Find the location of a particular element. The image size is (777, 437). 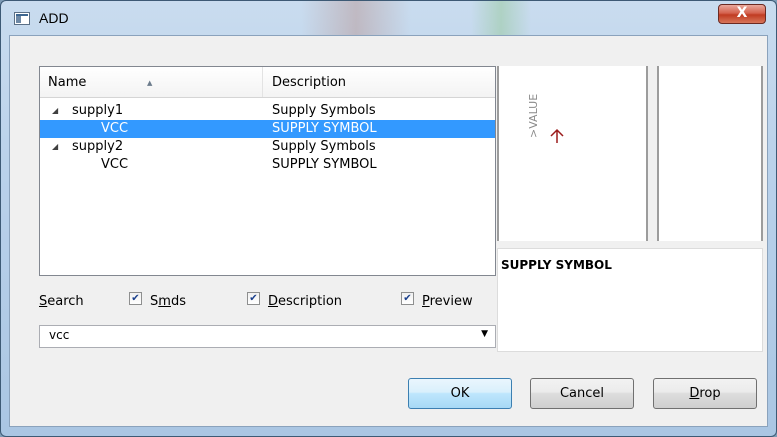

tree-header: Name ▲ Description is located at coordinates (267, 82).